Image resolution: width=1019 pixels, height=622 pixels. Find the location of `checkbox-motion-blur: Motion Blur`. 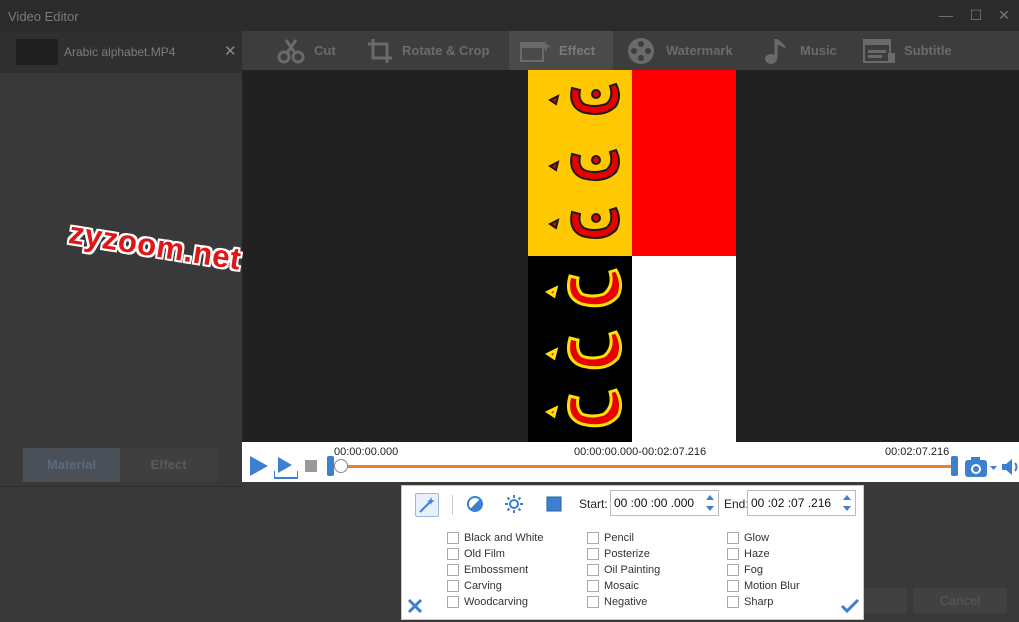

checkbox-motion-blur: Motion Blur is located at coordinates (763, 586).